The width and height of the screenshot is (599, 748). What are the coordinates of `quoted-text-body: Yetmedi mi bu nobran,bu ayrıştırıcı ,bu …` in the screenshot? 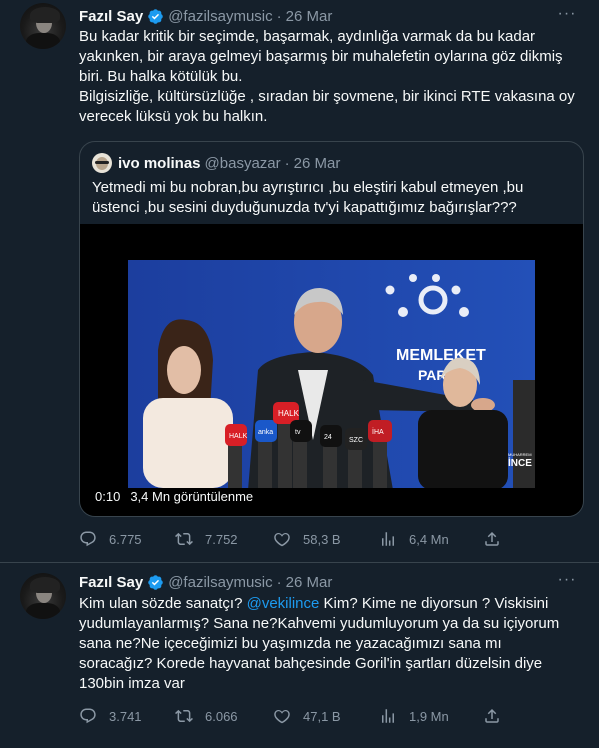 It's located at (308, 197).